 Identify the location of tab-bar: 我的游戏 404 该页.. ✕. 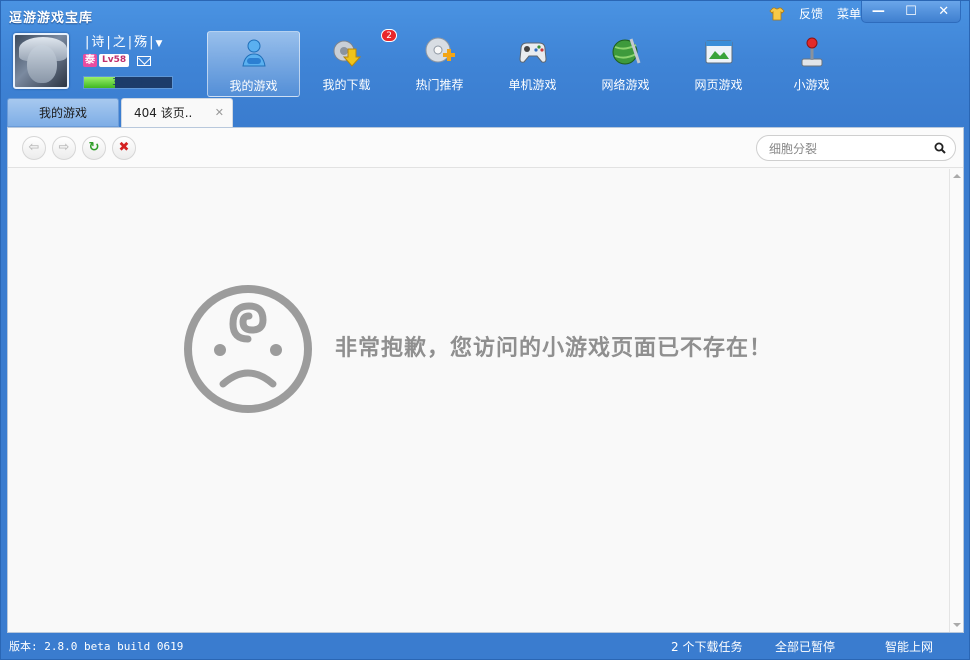
(121, 112).